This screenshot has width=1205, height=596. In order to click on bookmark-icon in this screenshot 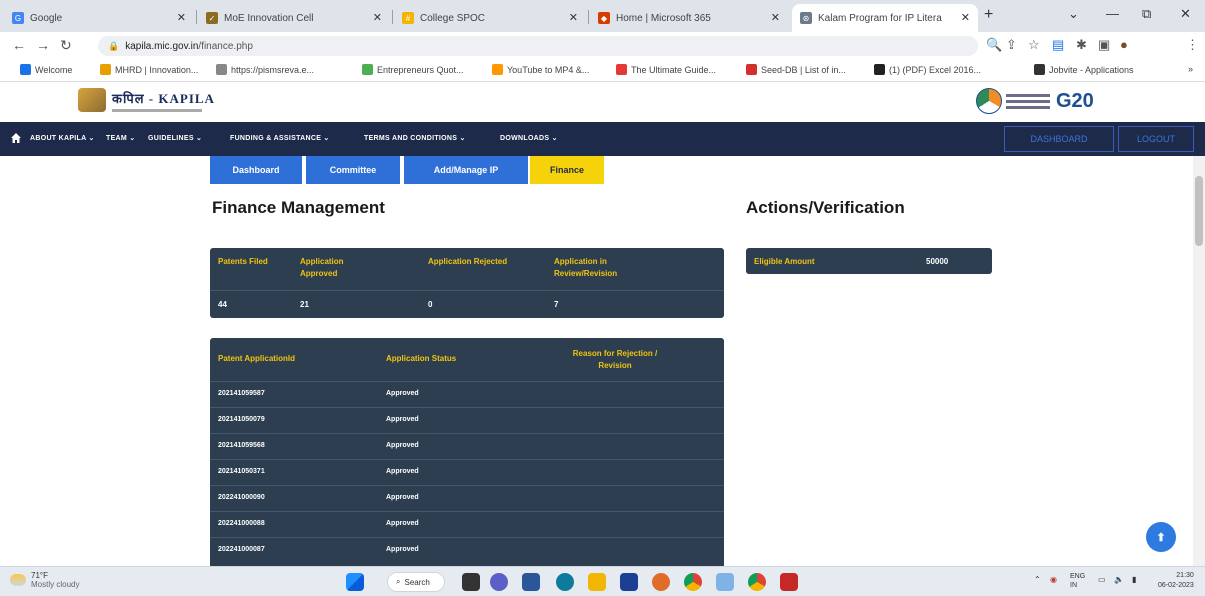, I will do `click(879, 69)`.